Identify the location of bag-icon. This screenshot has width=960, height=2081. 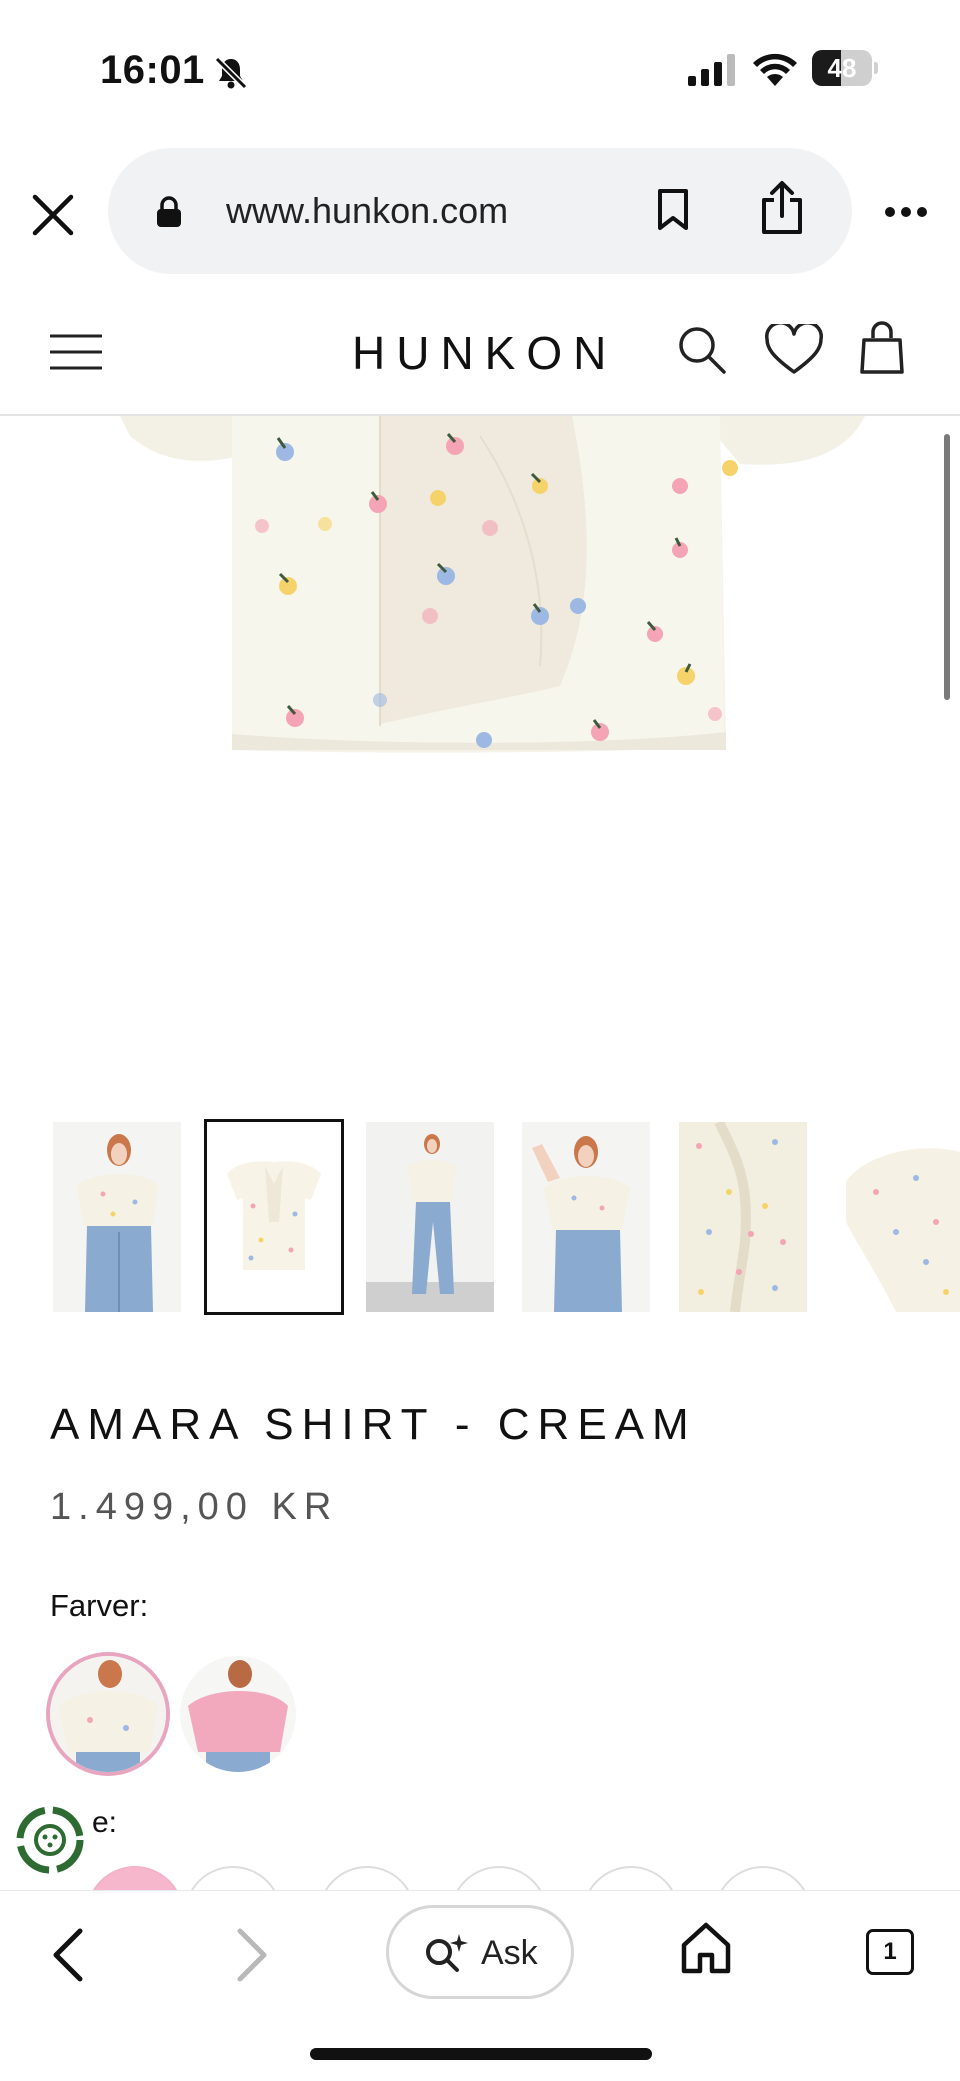
(882, 348).